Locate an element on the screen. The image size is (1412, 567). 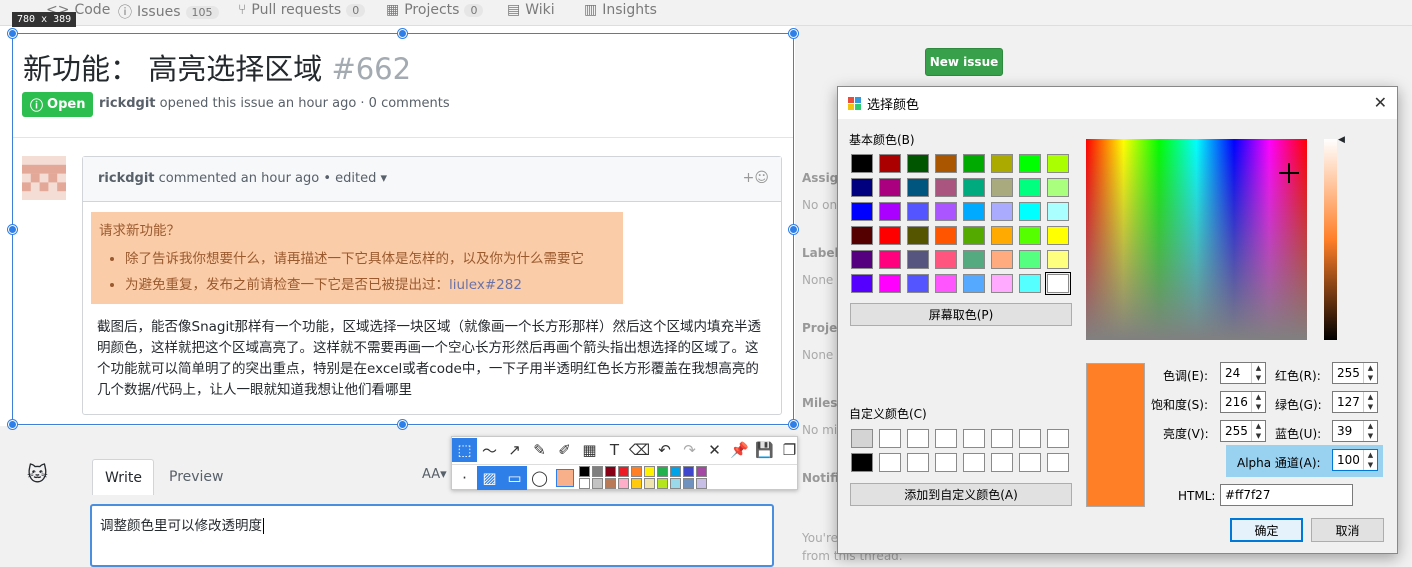
new-issue-button: New issue is located at coordinates (964, 62).